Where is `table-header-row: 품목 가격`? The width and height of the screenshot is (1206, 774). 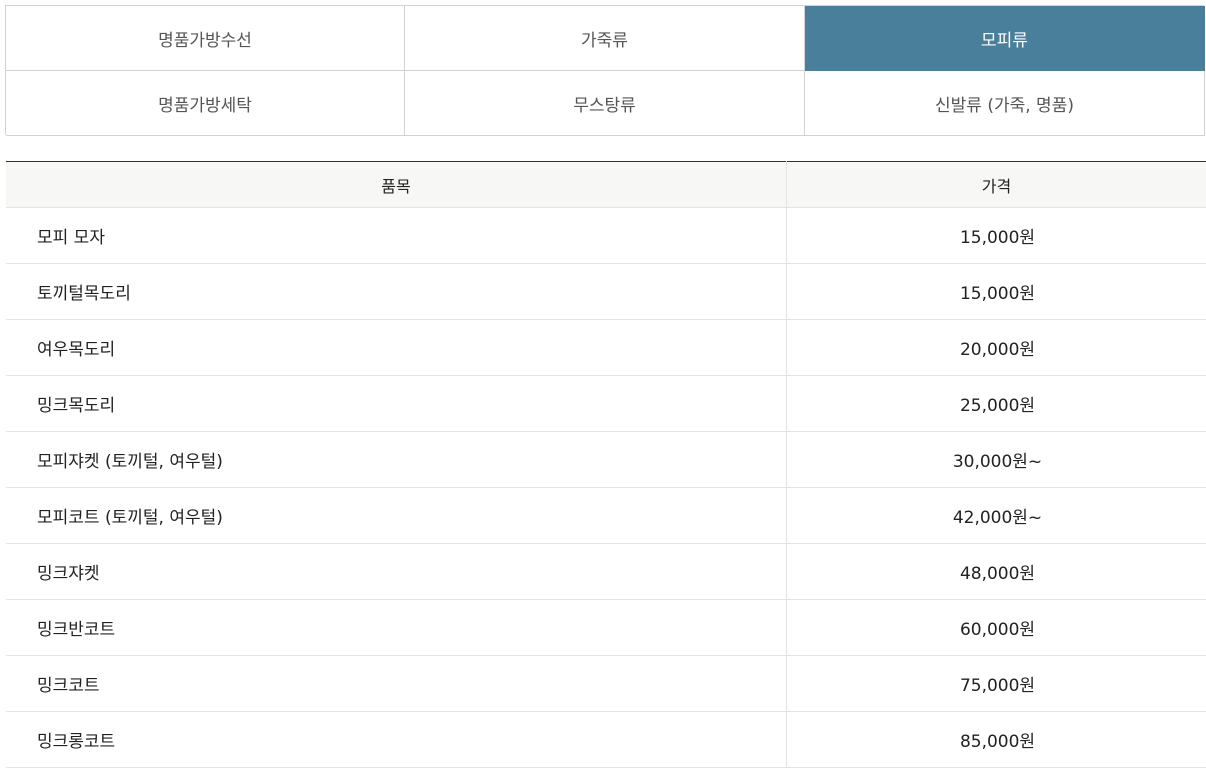 table-header-row: 품목 가격 is located at coordinates (606, 184).